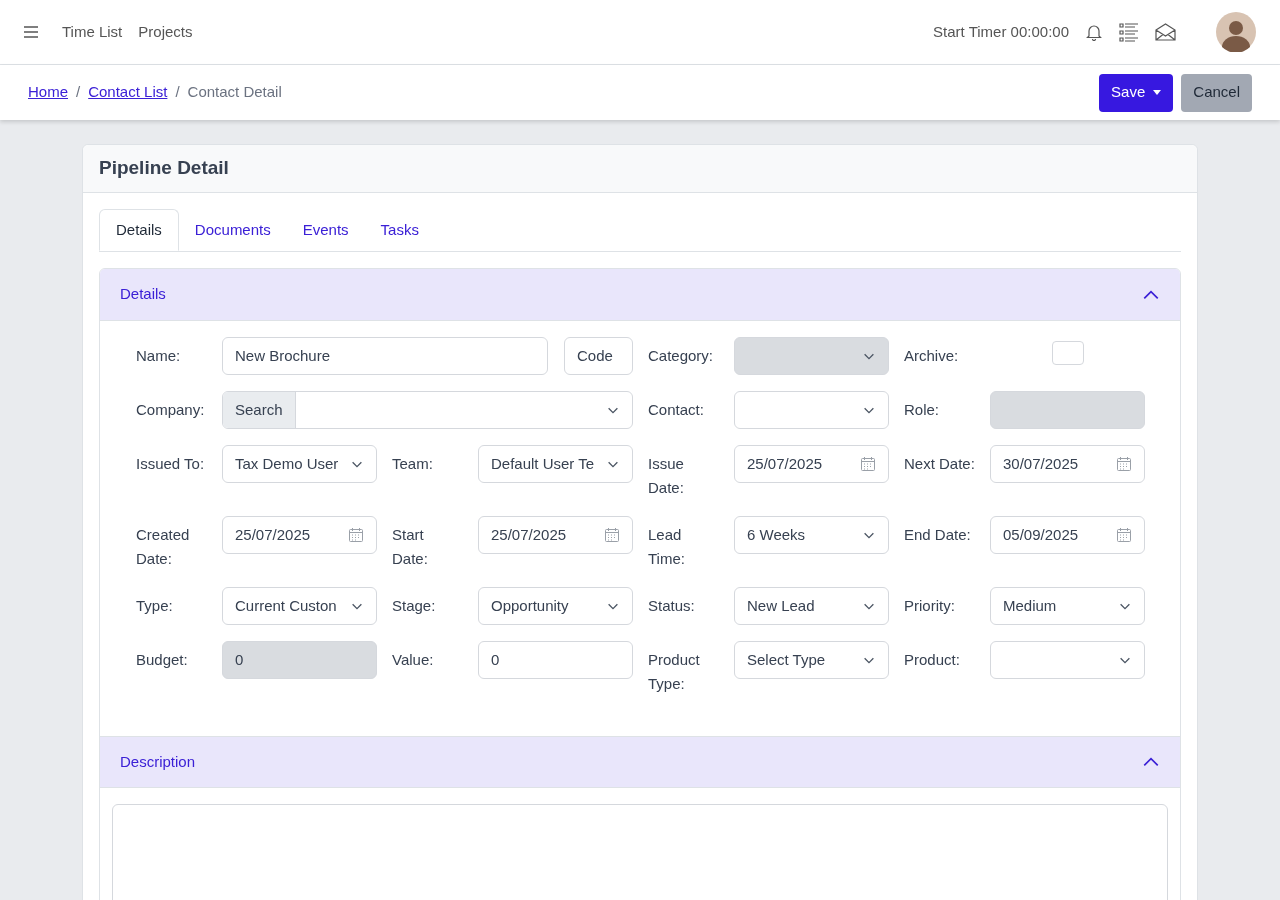 Image resolution: width=1280 pixels, height=900 pixels. What do you see at coordinates (299, 606) in the screenshot?
I see `select-field: Current Custon` at bounding box center [299, 606].